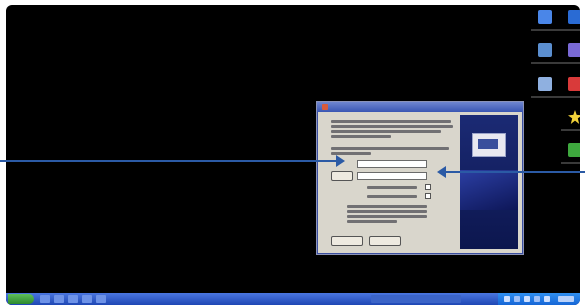  What do you see at coordinates (347, 241) in the screenshot?
I see `back-button` at bounding box center [347, 241].